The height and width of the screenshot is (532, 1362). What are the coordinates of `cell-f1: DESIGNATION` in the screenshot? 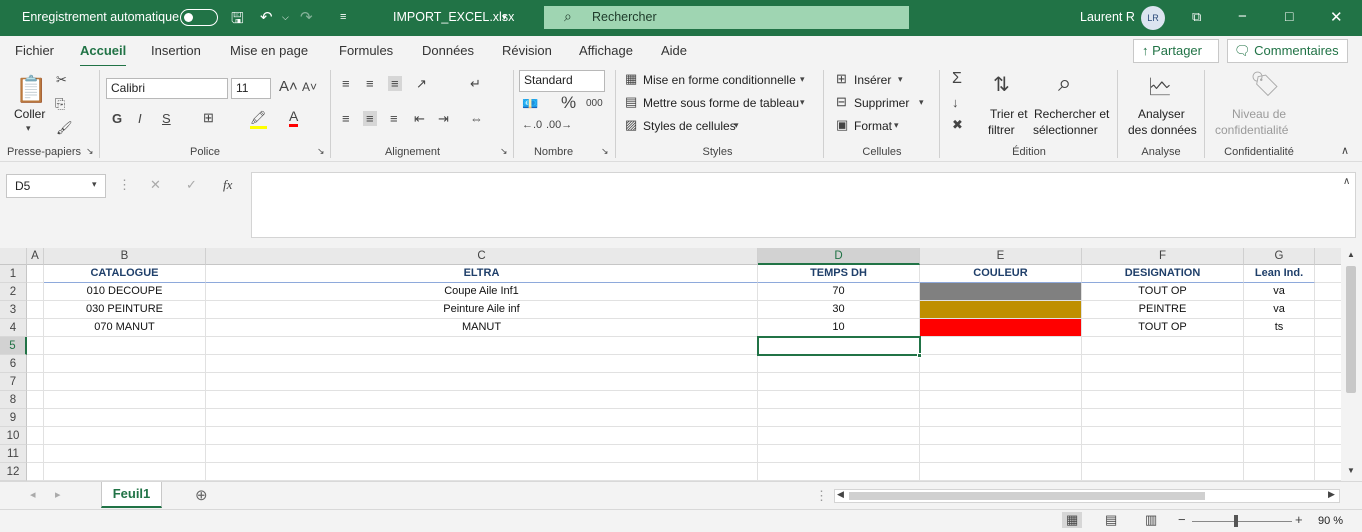 It's located at (1163, 274).